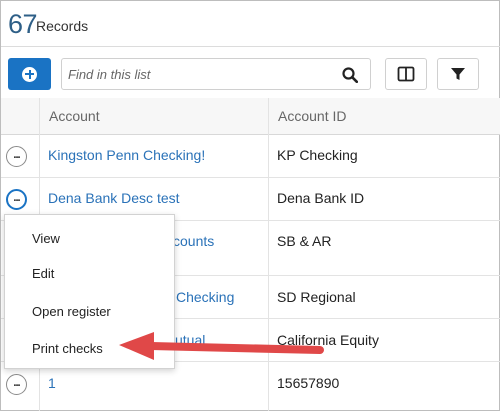 The image size is (500, 411). What do you see at coordinates (308, 383) in the screenshot?
I see `account-id: 15657890` at bounding box center [308, 383].